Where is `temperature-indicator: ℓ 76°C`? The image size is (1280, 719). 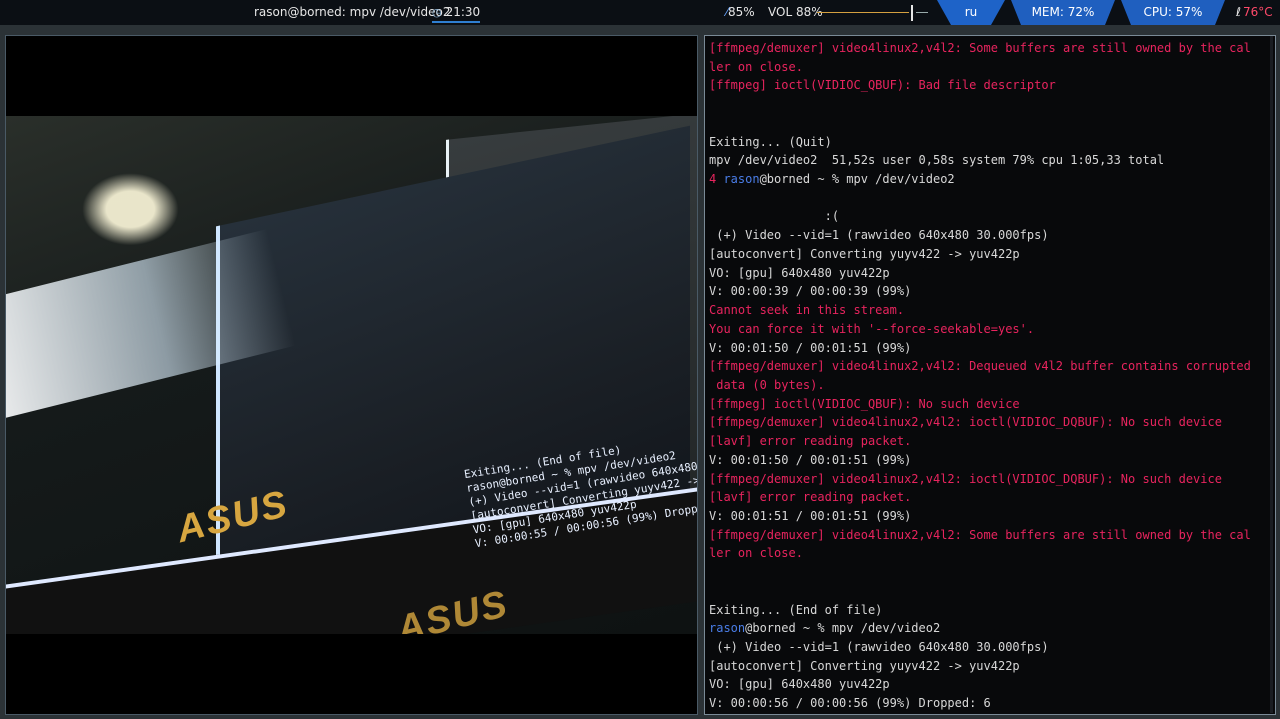
temperature-indicator: ℓ 76°C is located at coordinates (1254, 12).